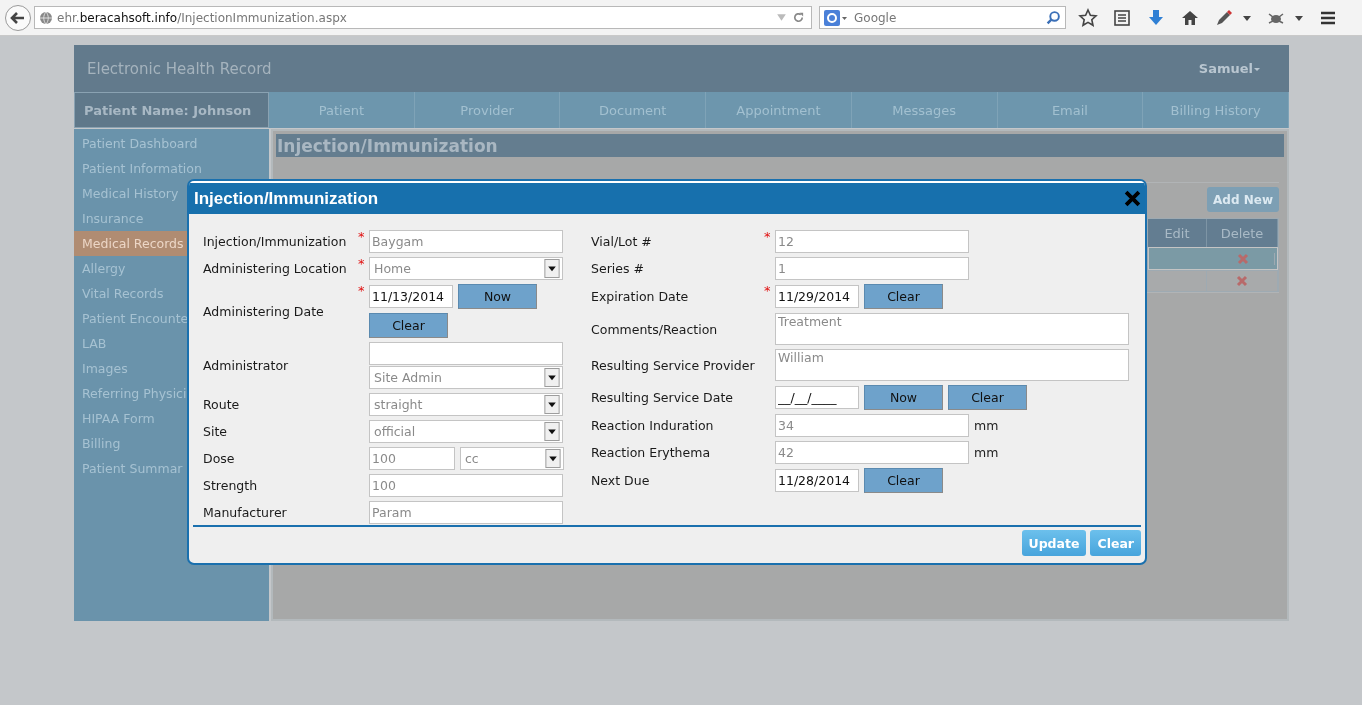 The image size is (1362, 705). I want to click on app-title: Electronic Health Record, so click(179, 68).